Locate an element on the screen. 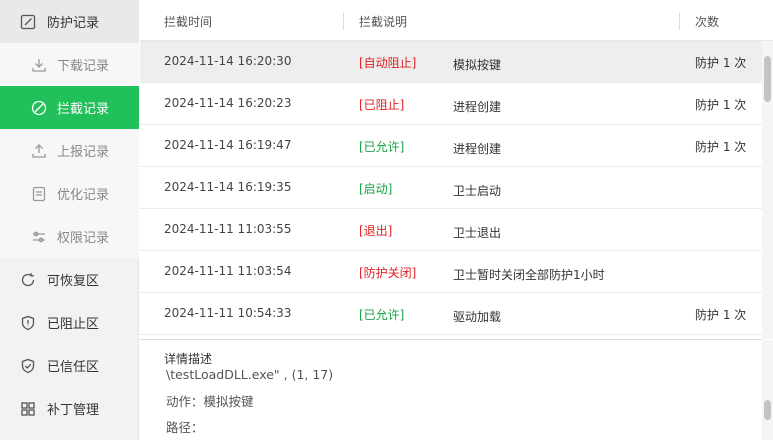 This screenshot has width=773, height=440. sidebar-item-label: 优化记录 is located at coordinates (83, 195).